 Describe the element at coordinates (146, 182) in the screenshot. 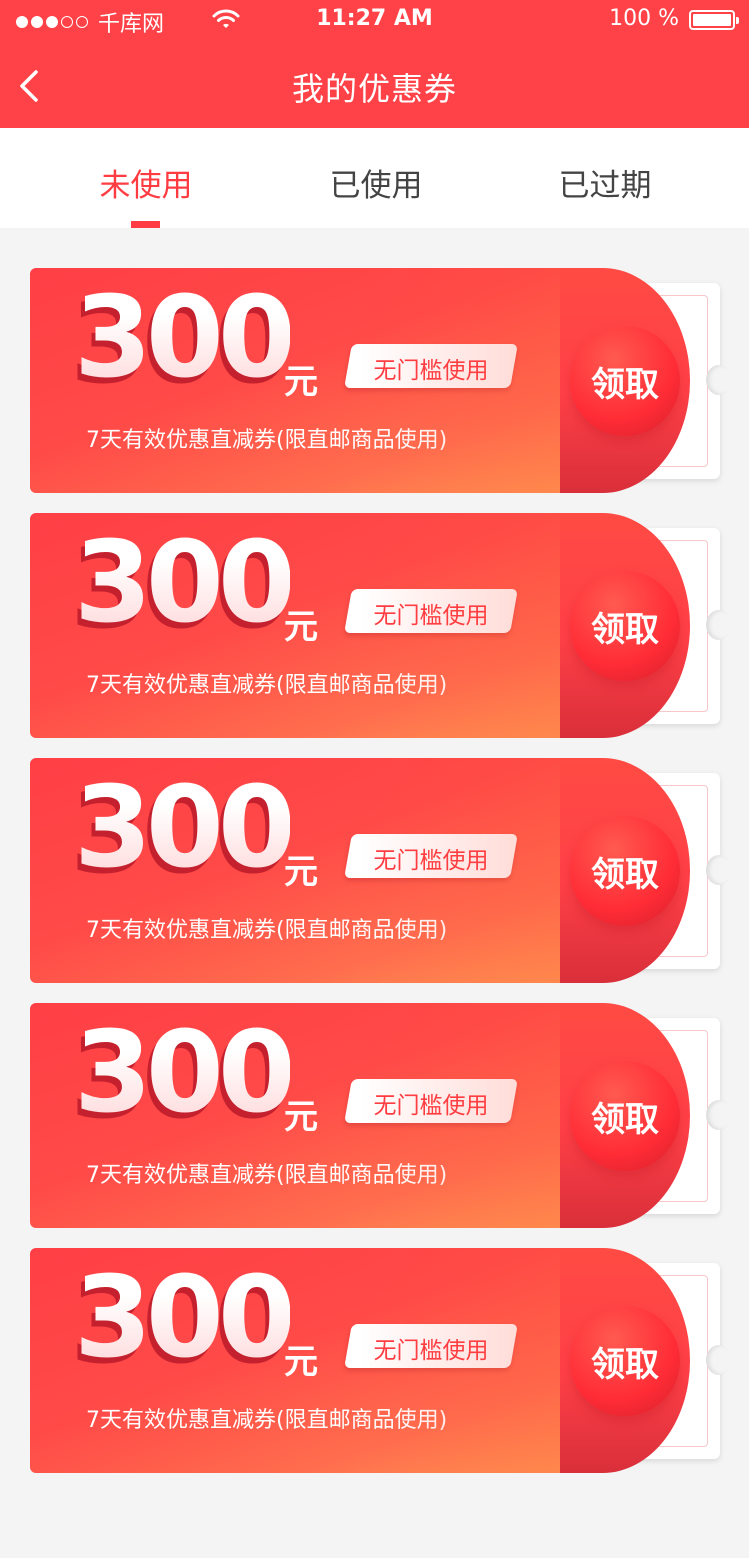

I see `tab-unused: 未使用` at that location.